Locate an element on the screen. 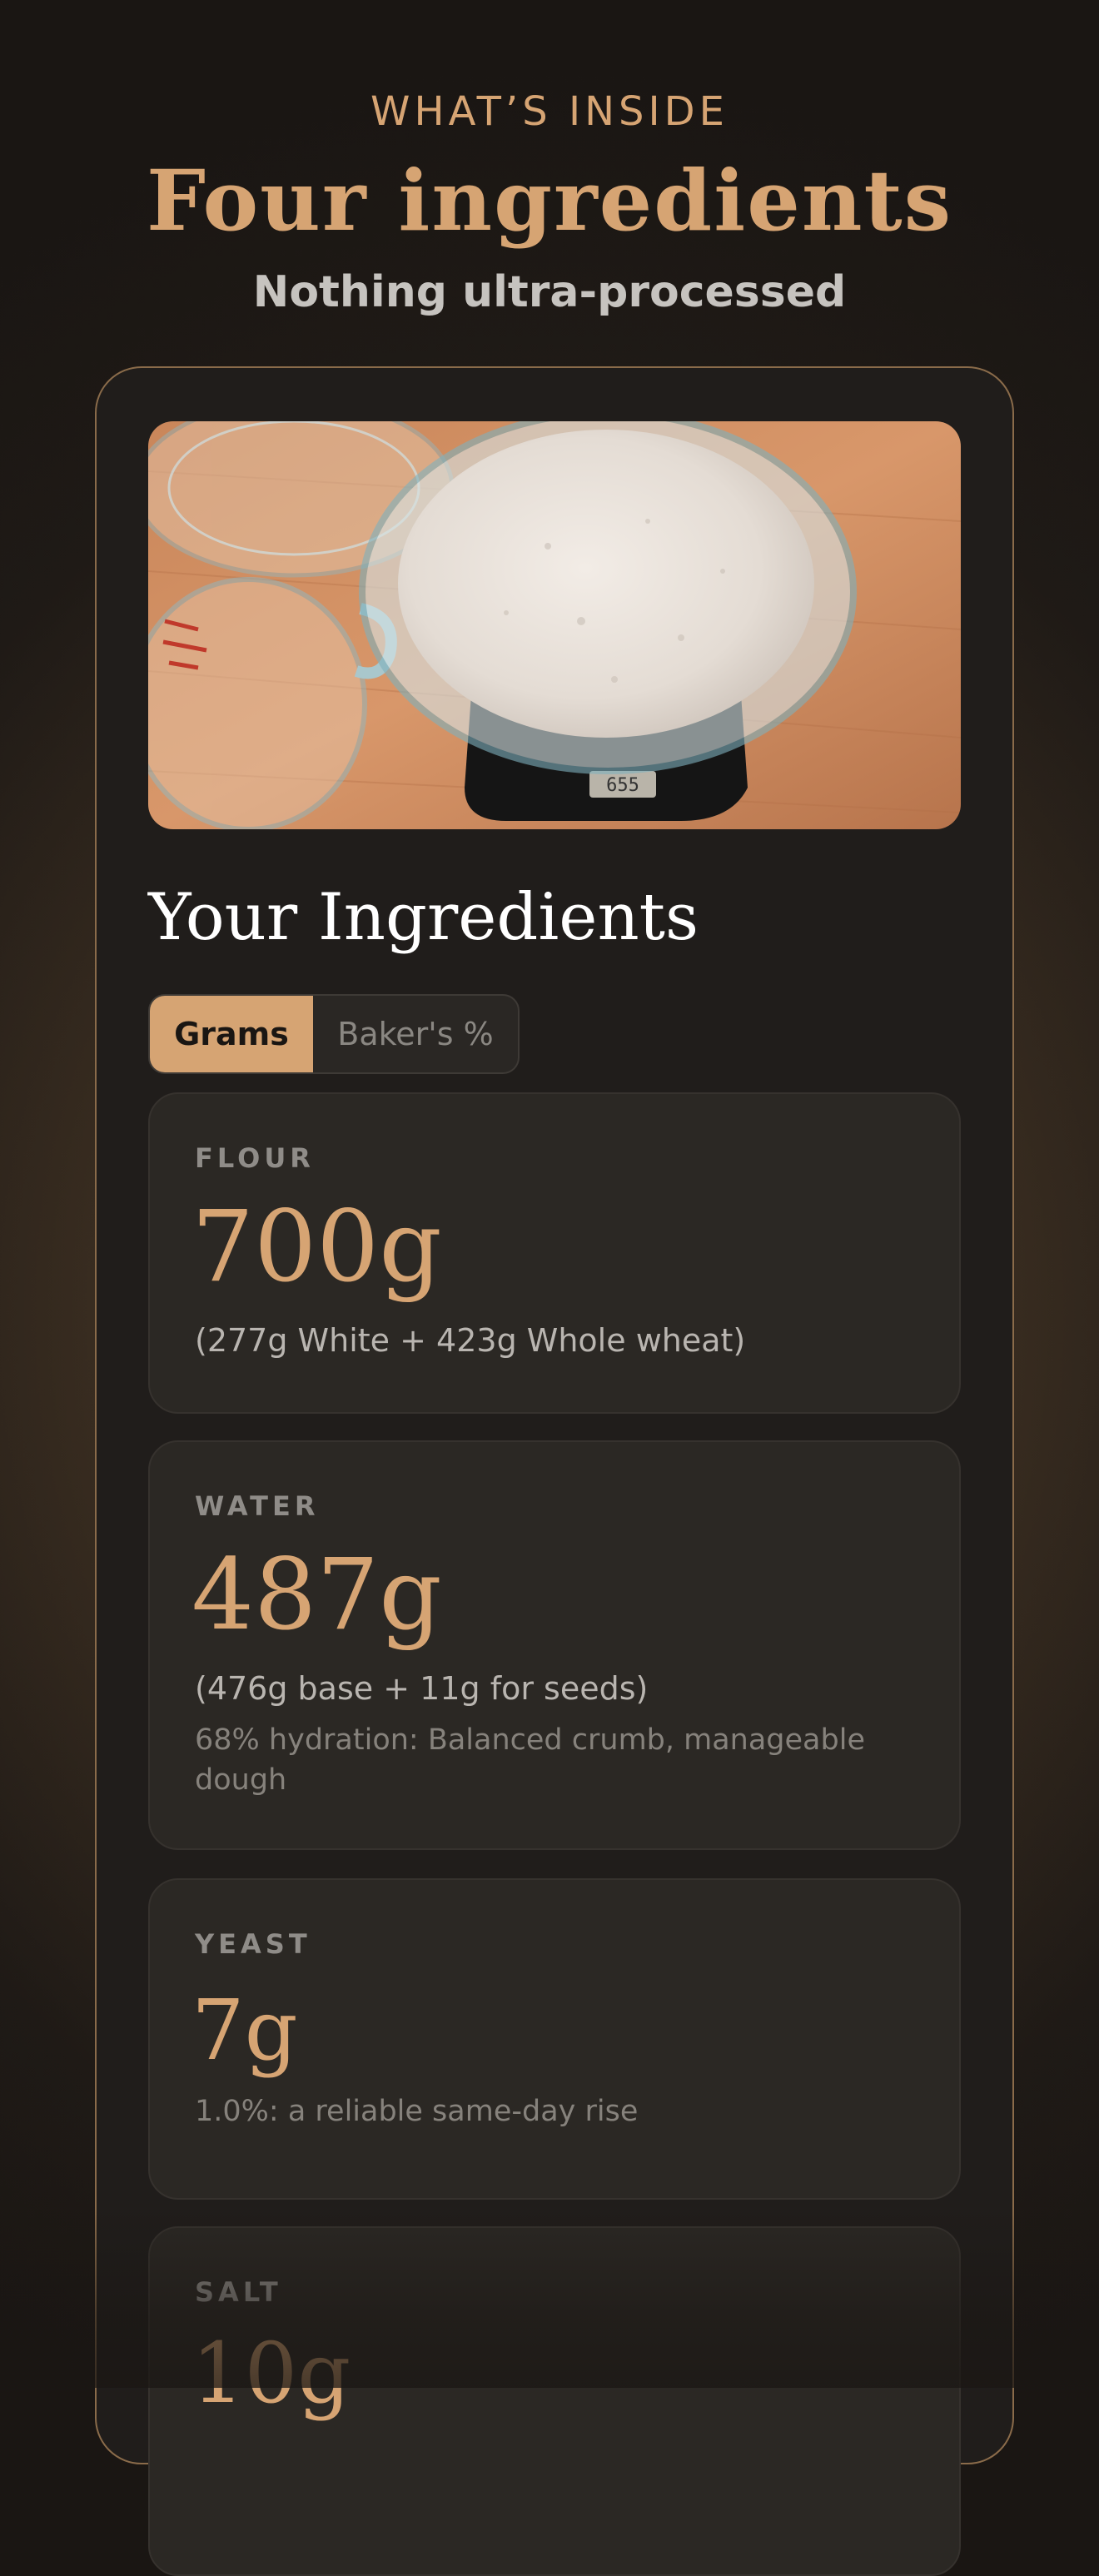  ingredient-note: 1.0%: a reliable same-day rise is located at coordinates (417, 2111).